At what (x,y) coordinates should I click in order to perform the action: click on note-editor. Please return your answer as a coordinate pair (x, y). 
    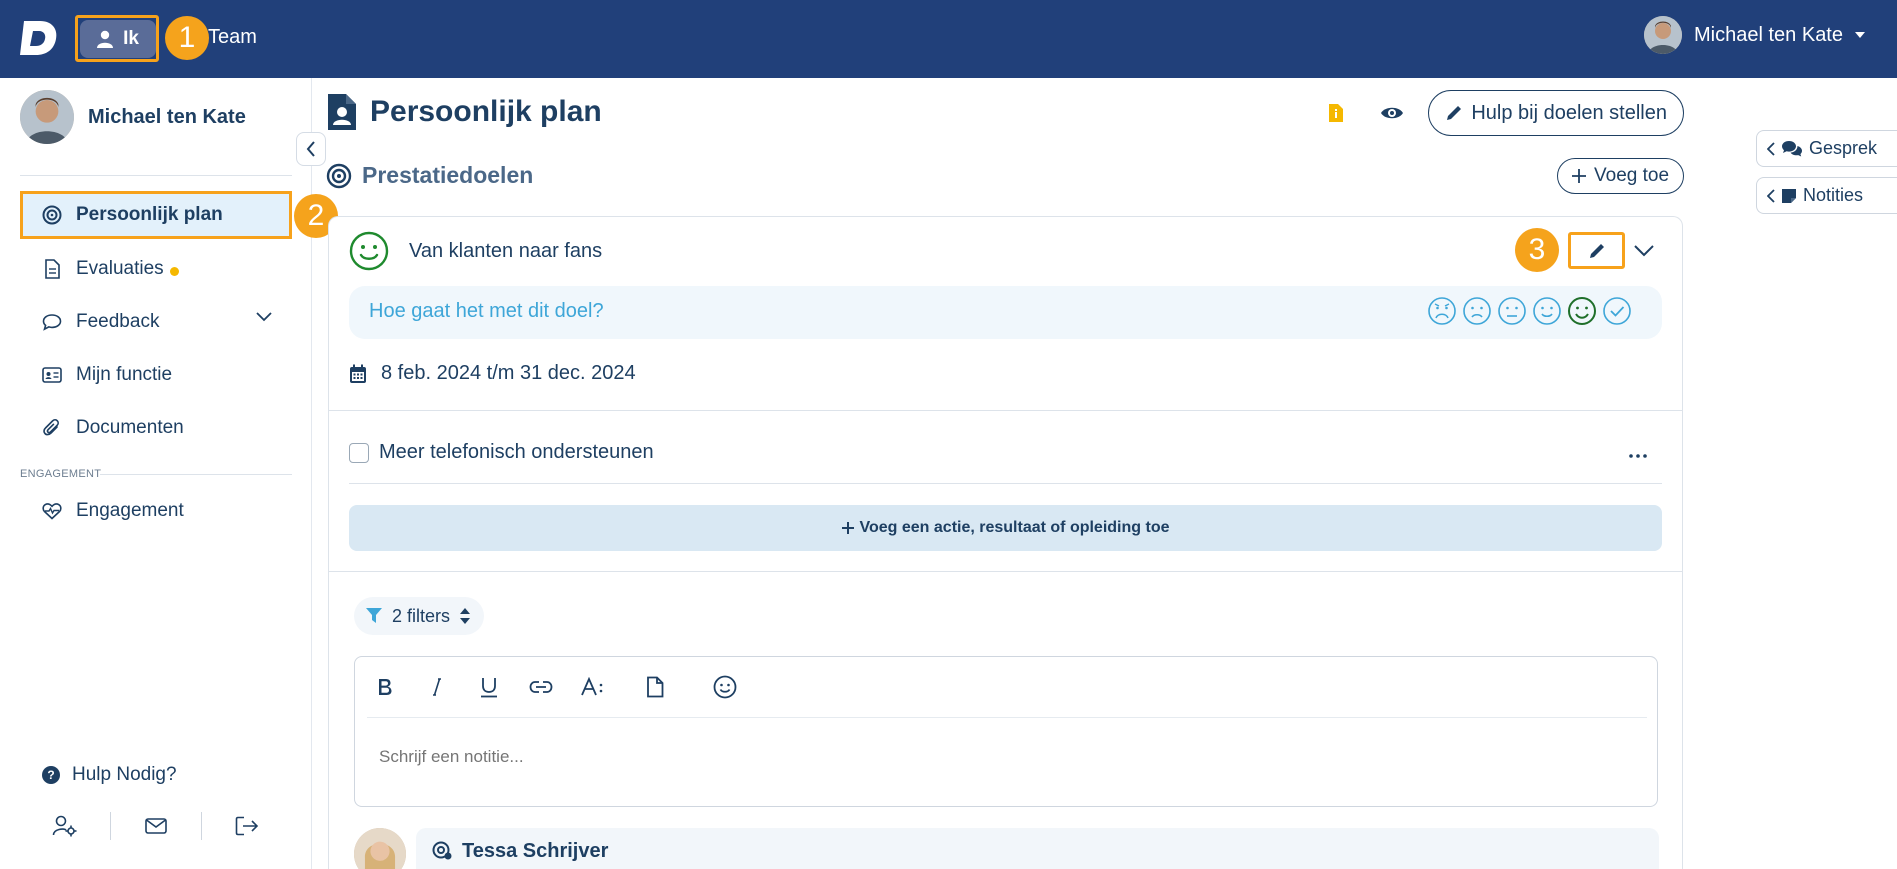
    Looking at the image, I should click on (1006, 731).